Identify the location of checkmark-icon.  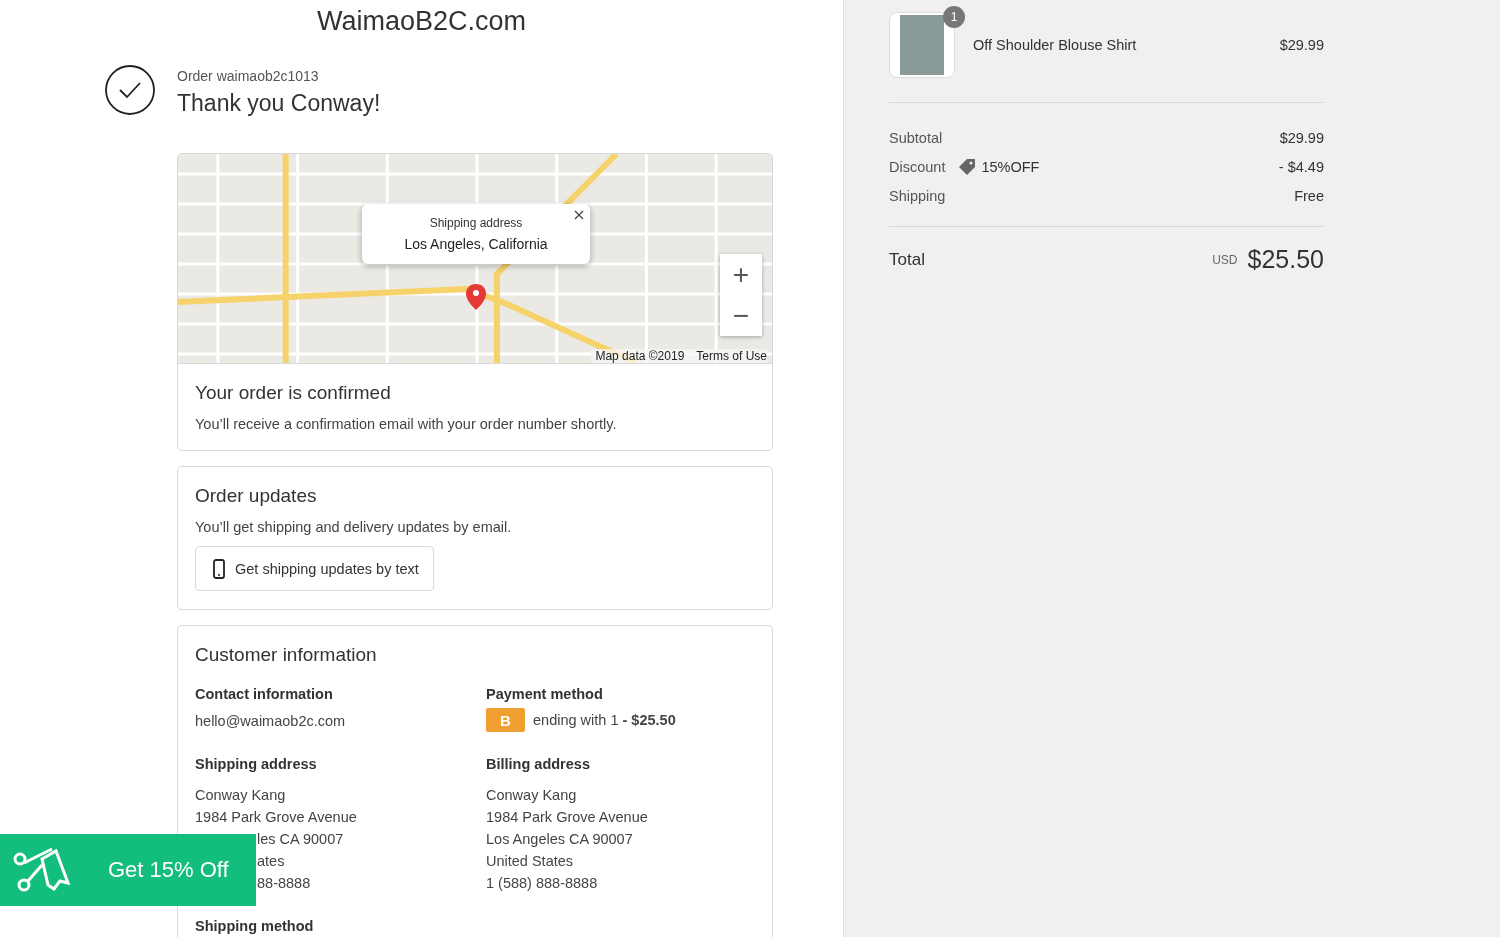
(130, 90).